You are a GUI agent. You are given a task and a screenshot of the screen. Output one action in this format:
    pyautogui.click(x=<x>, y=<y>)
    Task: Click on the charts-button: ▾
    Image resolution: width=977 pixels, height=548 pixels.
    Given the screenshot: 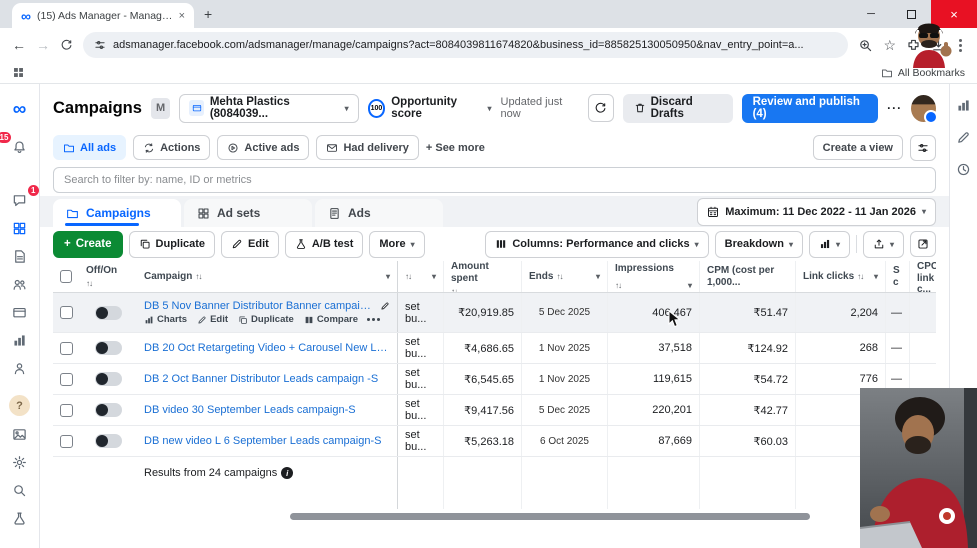 What is the action you would take?
    pyautogui.click(x=829, y=244)
    